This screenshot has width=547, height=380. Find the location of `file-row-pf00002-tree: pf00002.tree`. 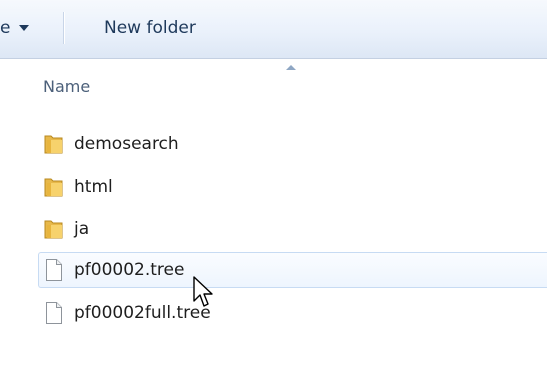

file-row-pf00002-tree: pf00002.tree is located at coordinates (292, 270).